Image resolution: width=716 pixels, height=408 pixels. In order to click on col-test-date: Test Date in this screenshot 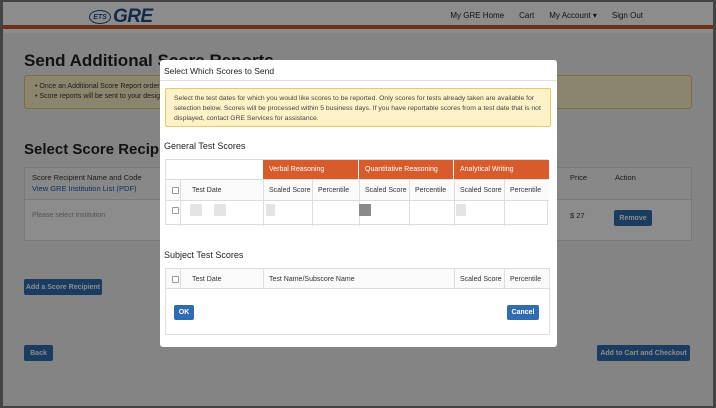, I will do `click(207, 190)`.